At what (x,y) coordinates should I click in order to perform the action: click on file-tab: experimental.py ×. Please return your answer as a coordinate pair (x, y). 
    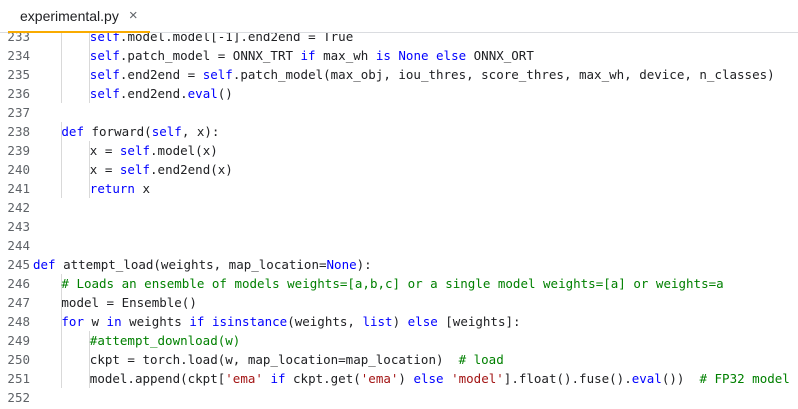
    Looking at the image, I should click on (79, 16).